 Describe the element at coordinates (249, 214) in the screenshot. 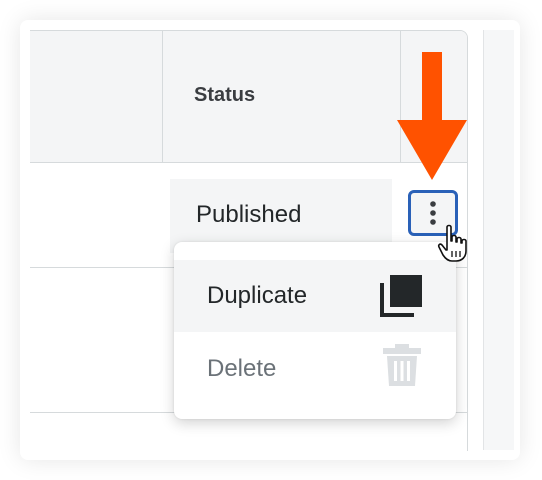

I see `status-value: Published` at that location.